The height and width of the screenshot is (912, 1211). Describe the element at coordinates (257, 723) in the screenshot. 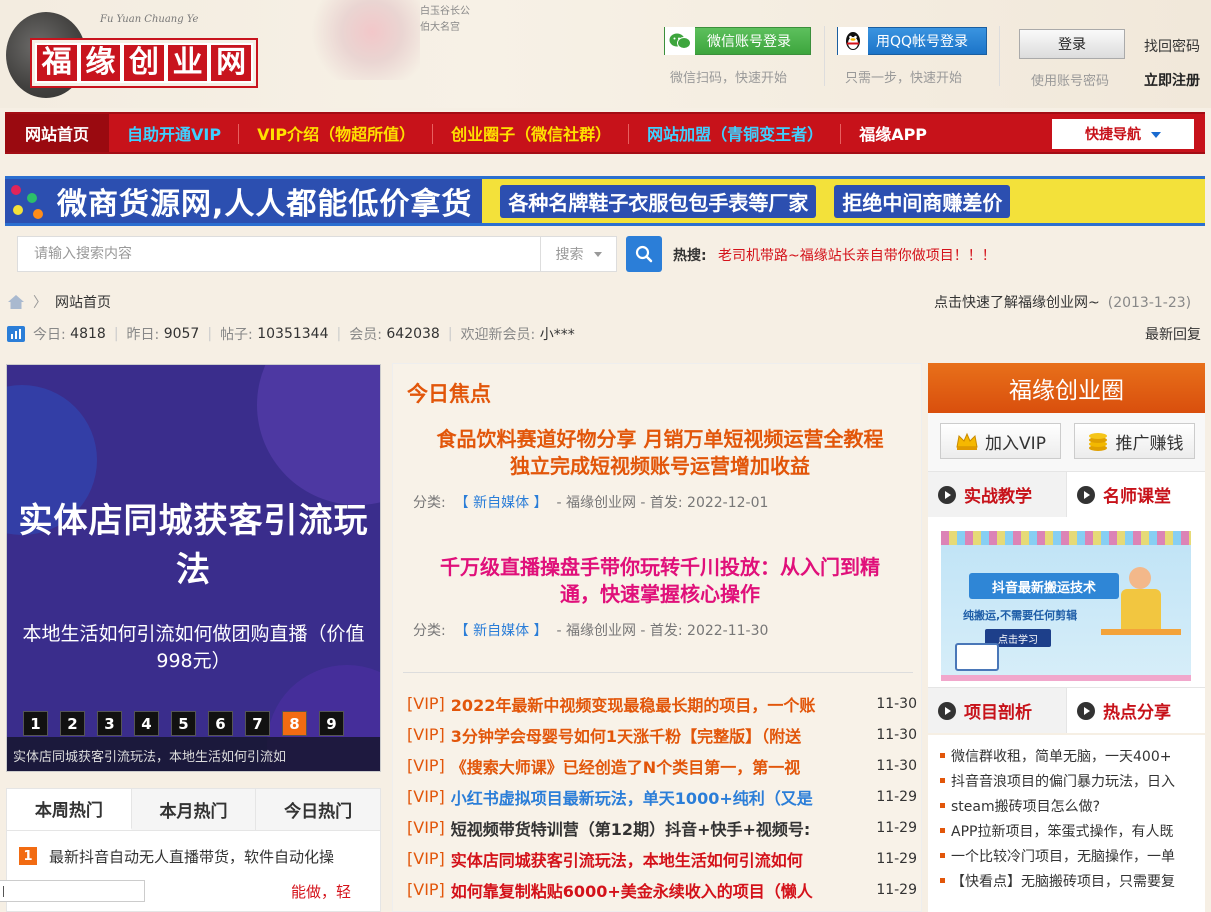

I see `slide-pager-button: 7` at that location.